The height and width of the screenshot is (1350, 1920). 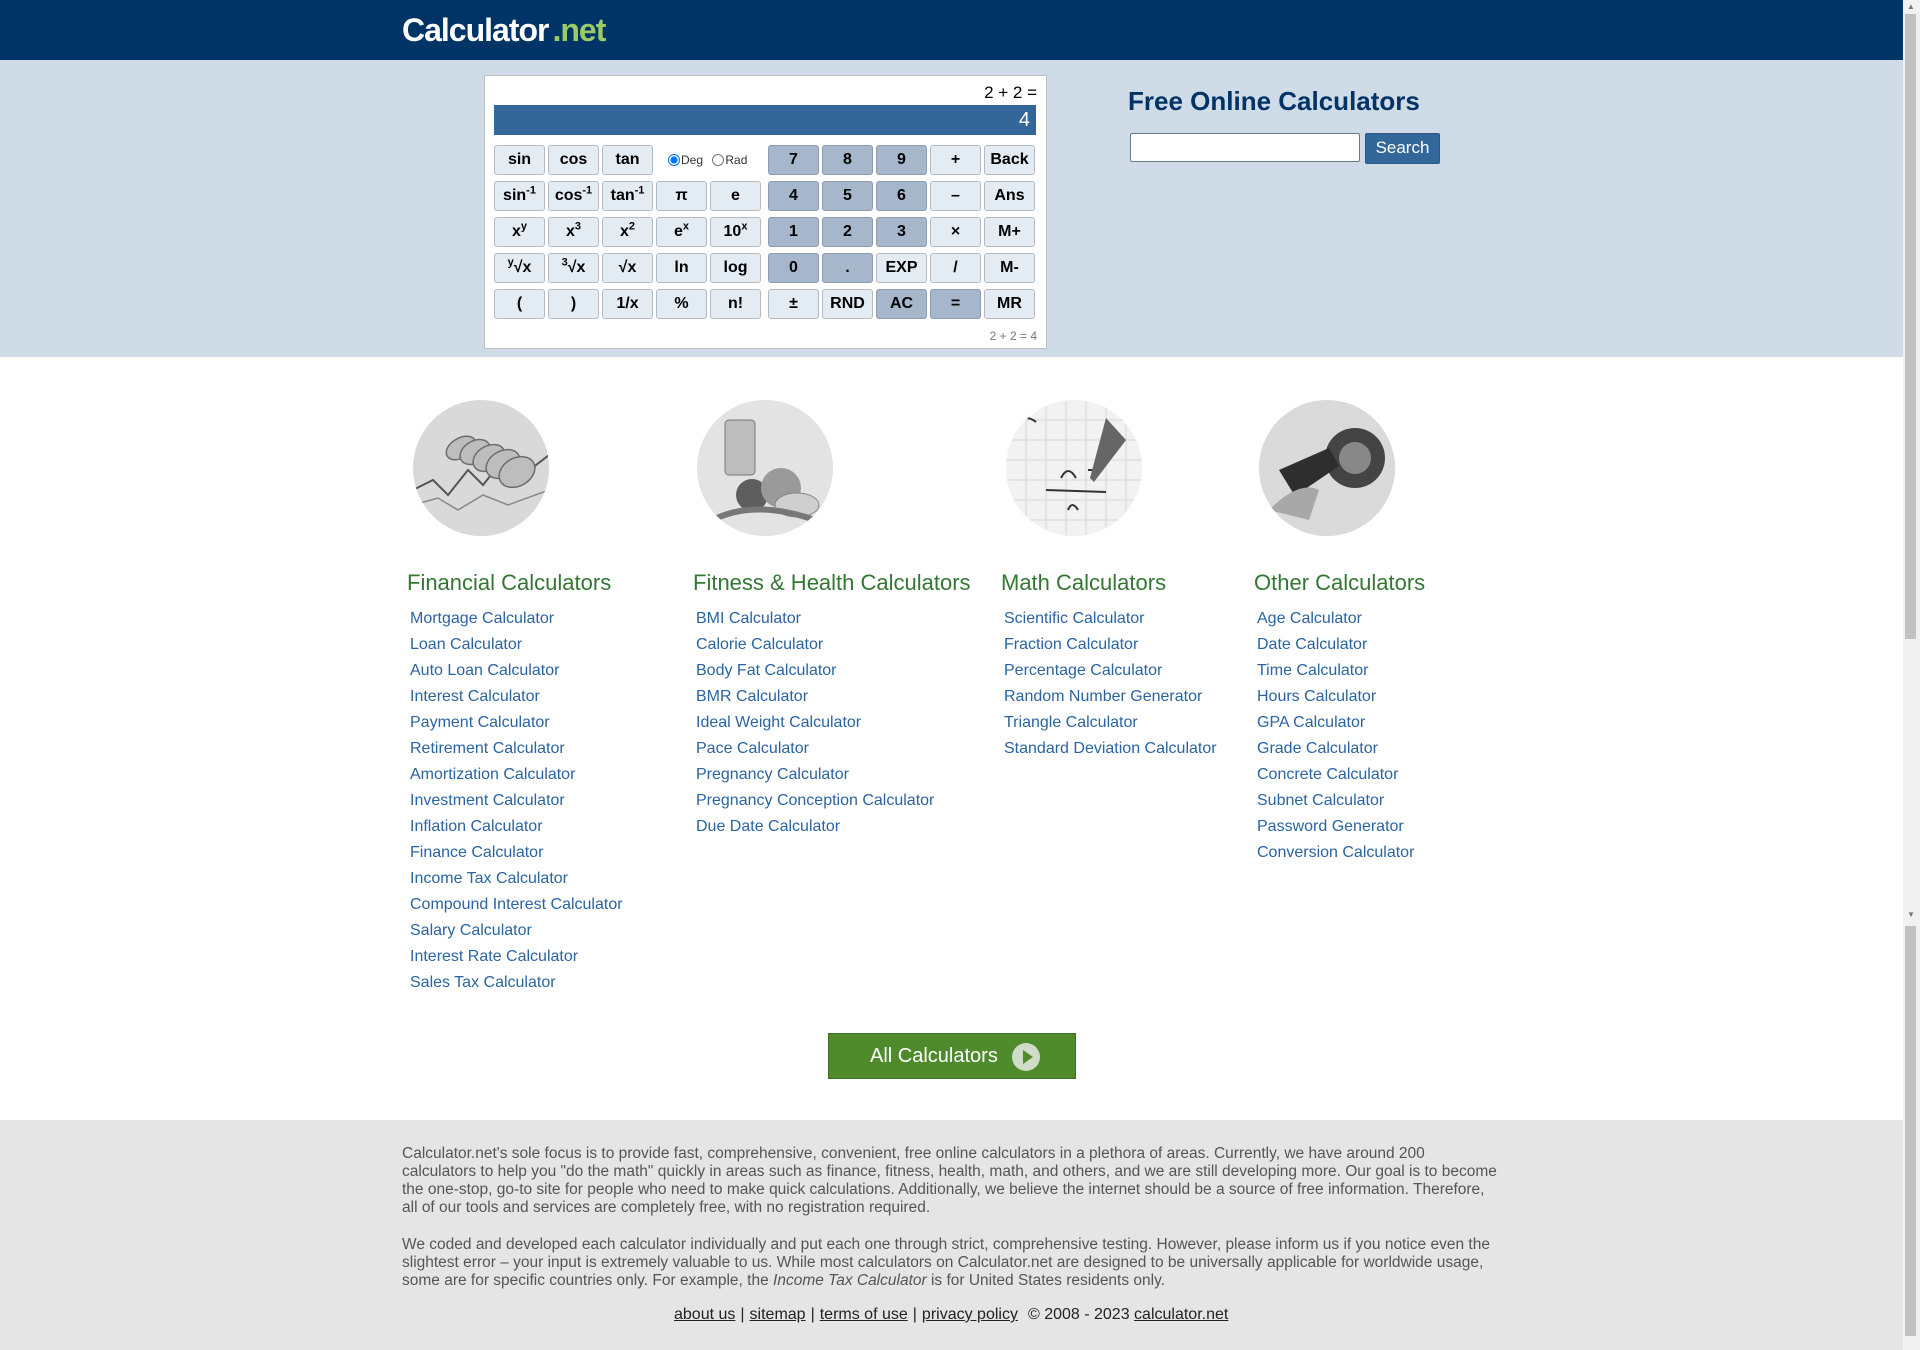 I want to click on link-payment-calculator: Payment Calculator, so click(x=516, y=723).